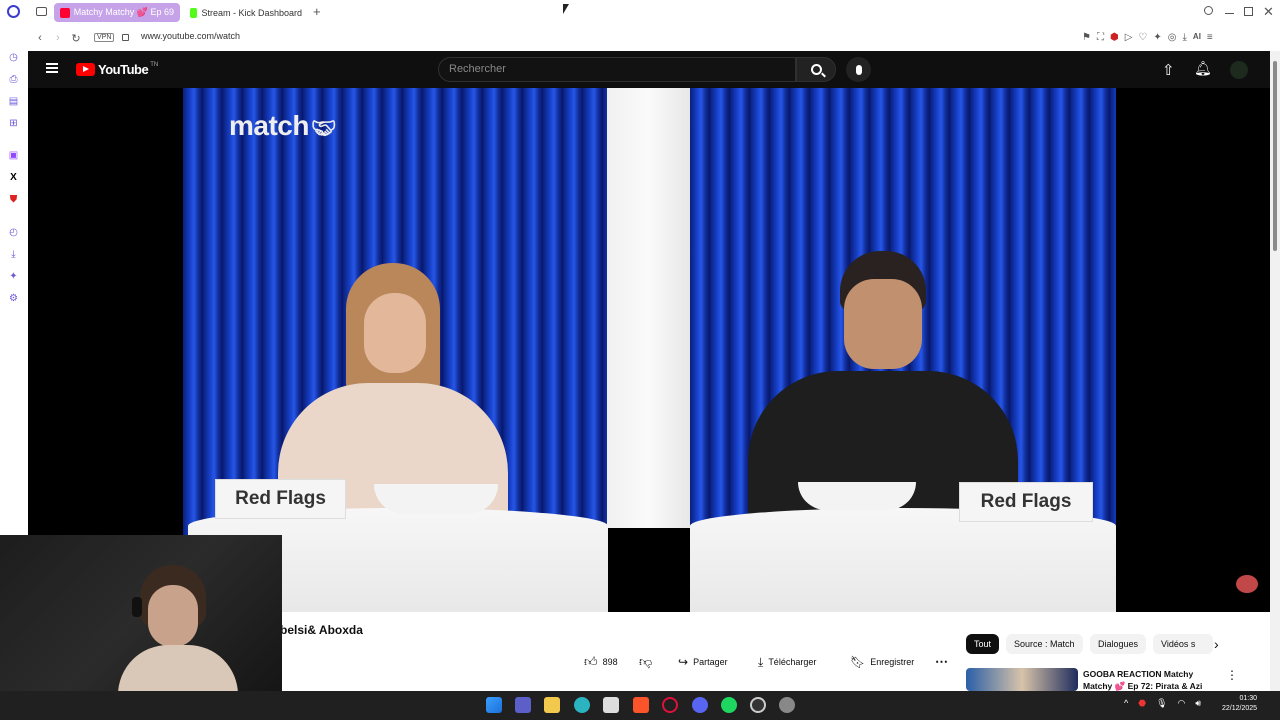  Describe the element at coordinates (858, 662) in the screenshot. I see `bookmark-save-icon: 🔖︎` at that location.